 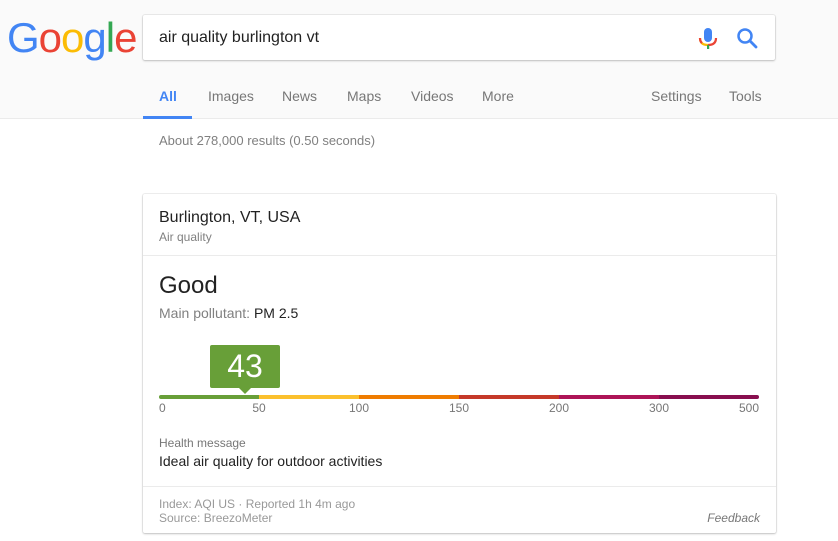 I want to click on logo-letter: l, so click(x=110, y=37).